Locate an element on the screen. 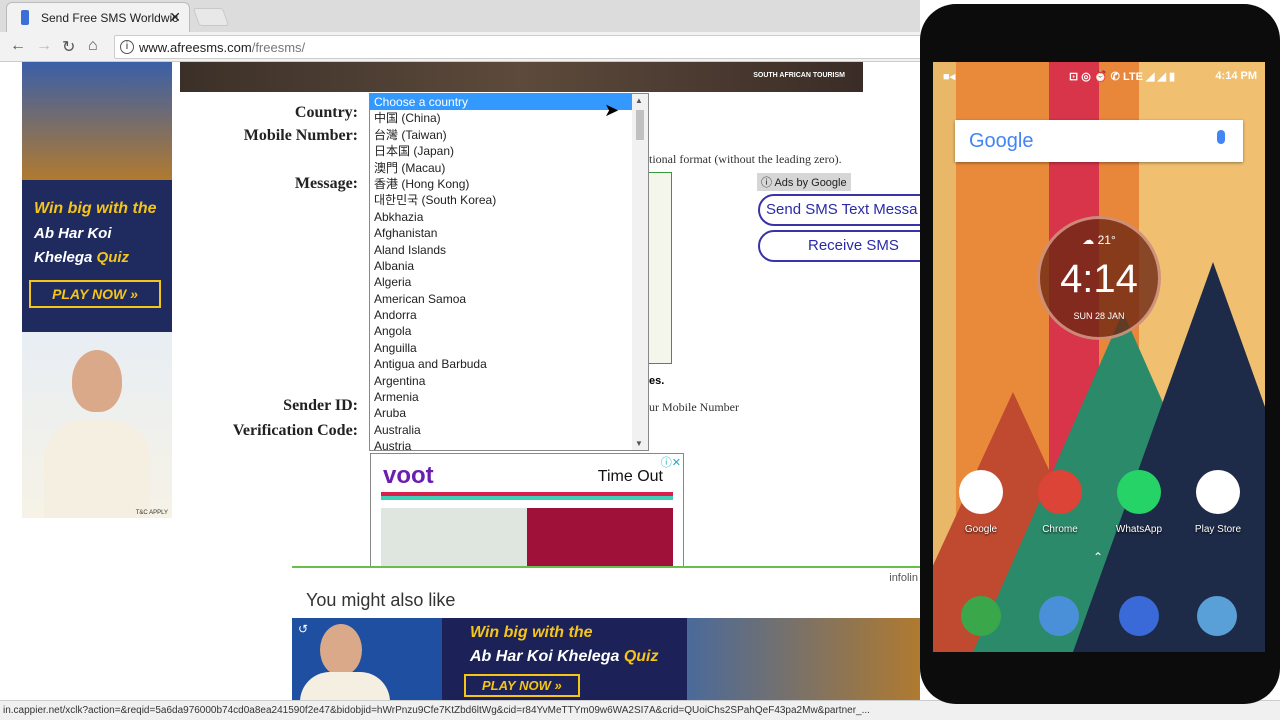 The height and width of the screenshot is (720, 1280). country-option: Armenia is located at coordinates (509, 397).